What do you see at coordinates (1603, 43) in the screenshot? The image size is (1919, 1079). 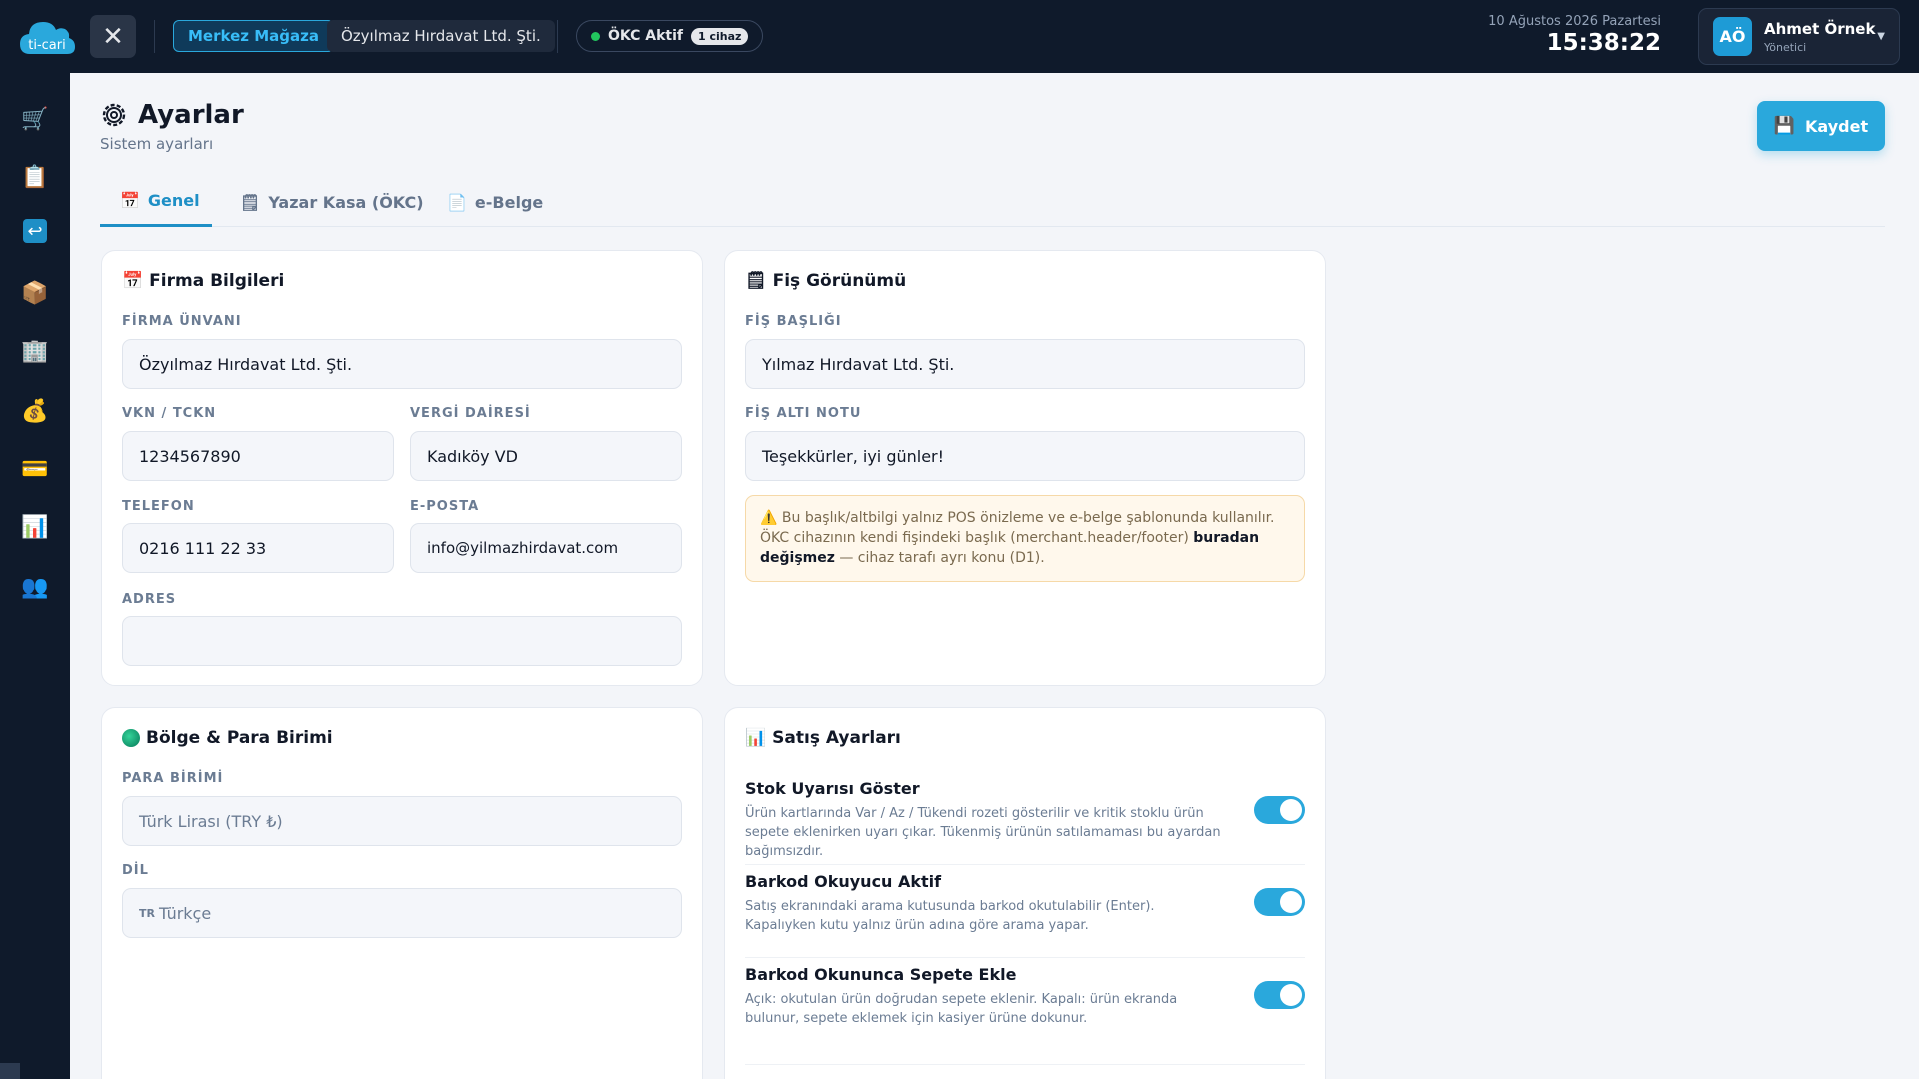 I see `clock: 15:38:22` at bounding box center [1603, 43].